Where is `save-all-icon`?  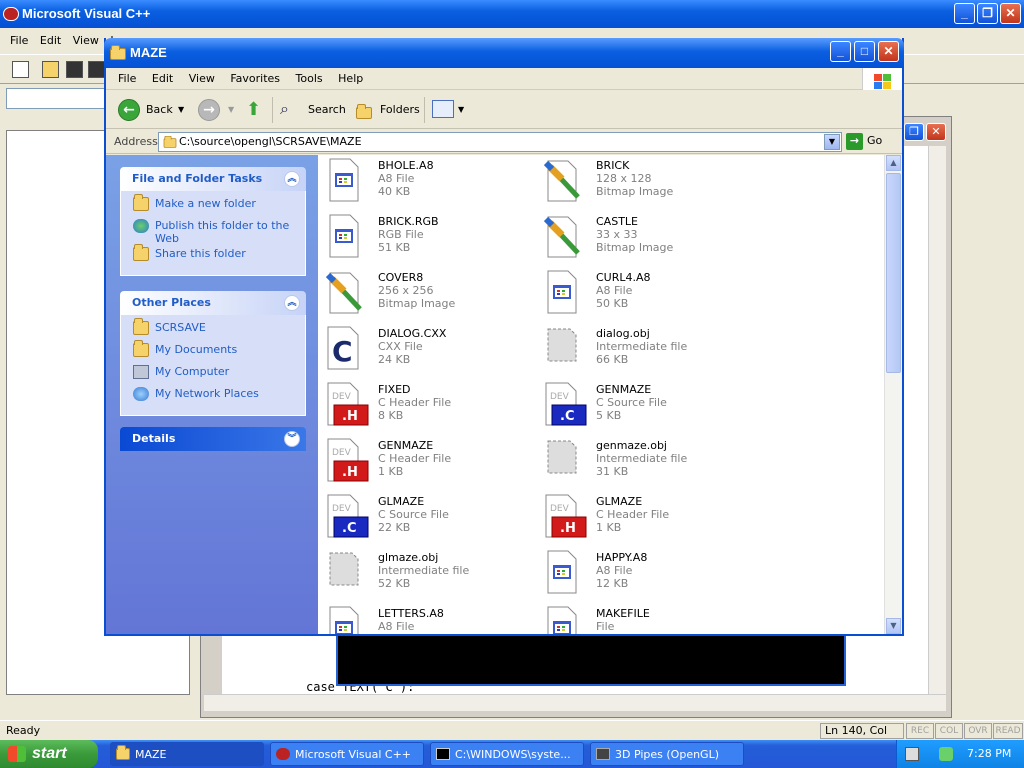 save-all-icon is located at coordinates (96, 69).